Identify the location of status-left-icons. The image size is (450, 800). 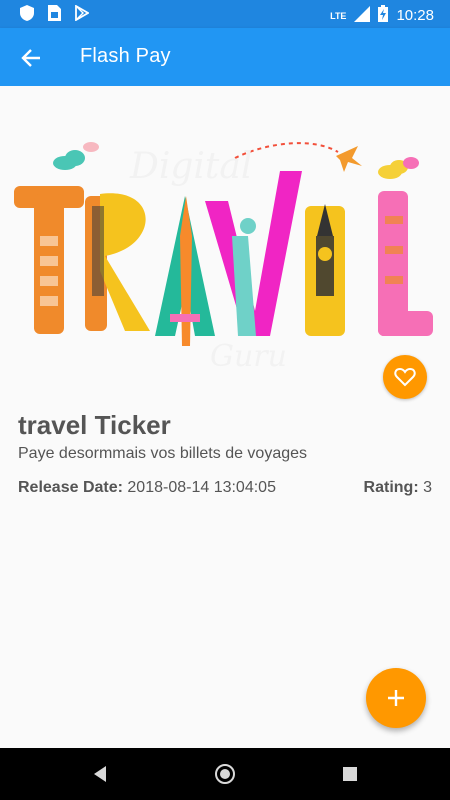
(55, 15).